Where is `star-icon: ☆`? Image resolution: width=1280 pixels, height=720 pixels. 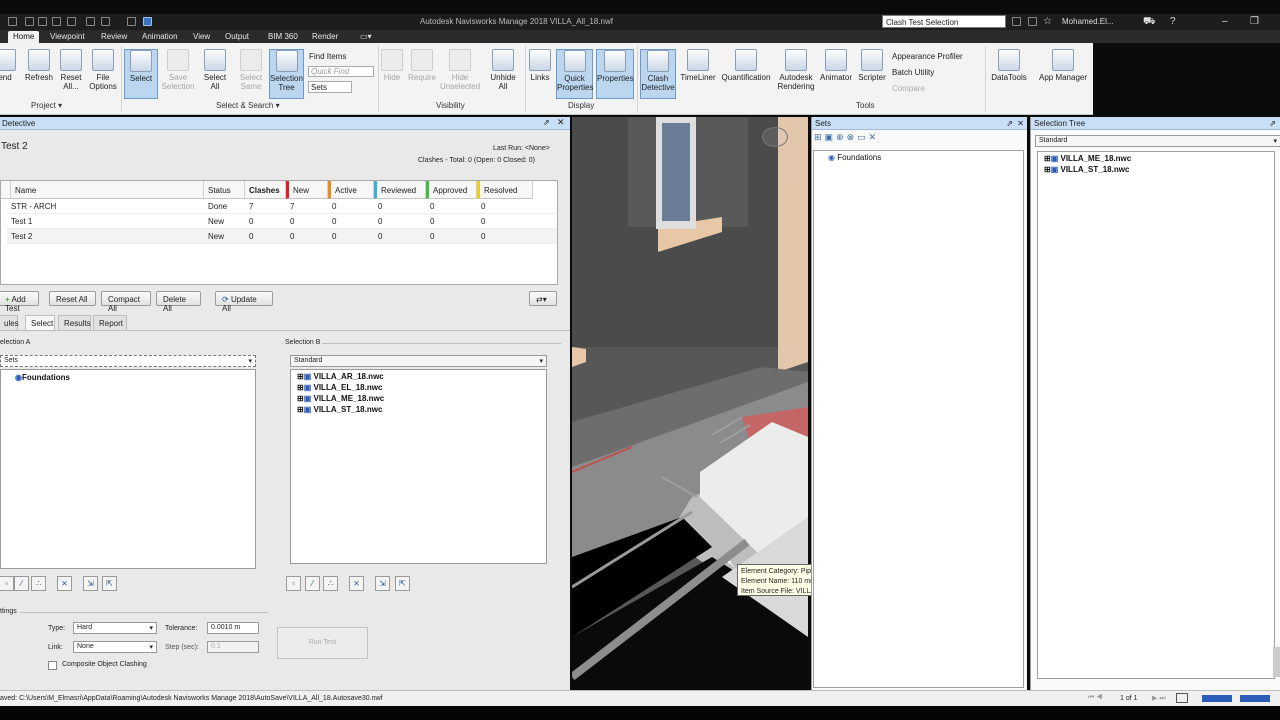 star-icon: ☆ is located at coordinates (1047, 21).